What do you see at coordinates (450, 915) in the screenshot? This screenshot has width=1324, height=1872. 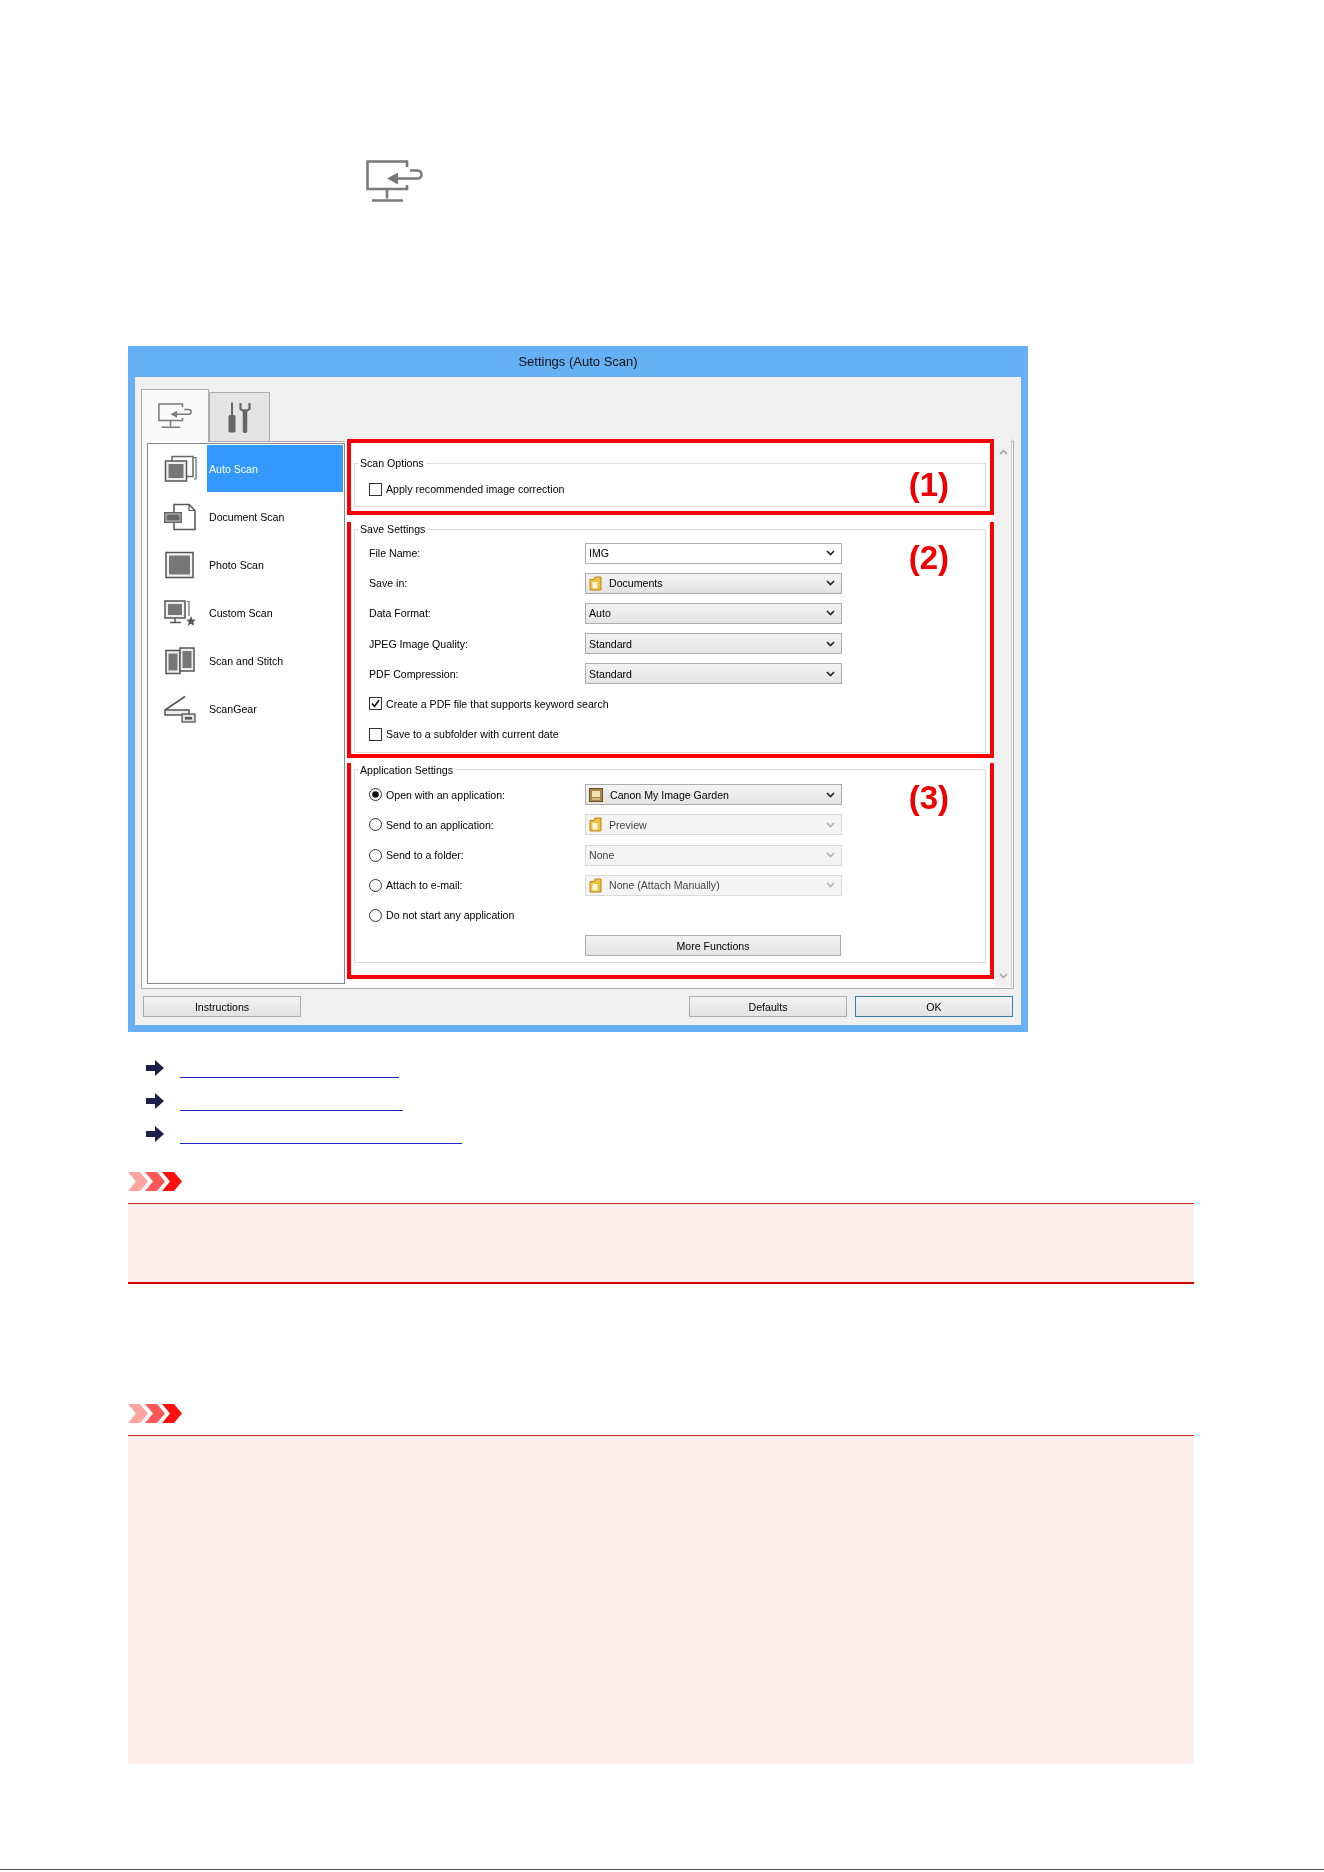 I see `radio-label: Do not start any application` at bounding box center [450, 915].